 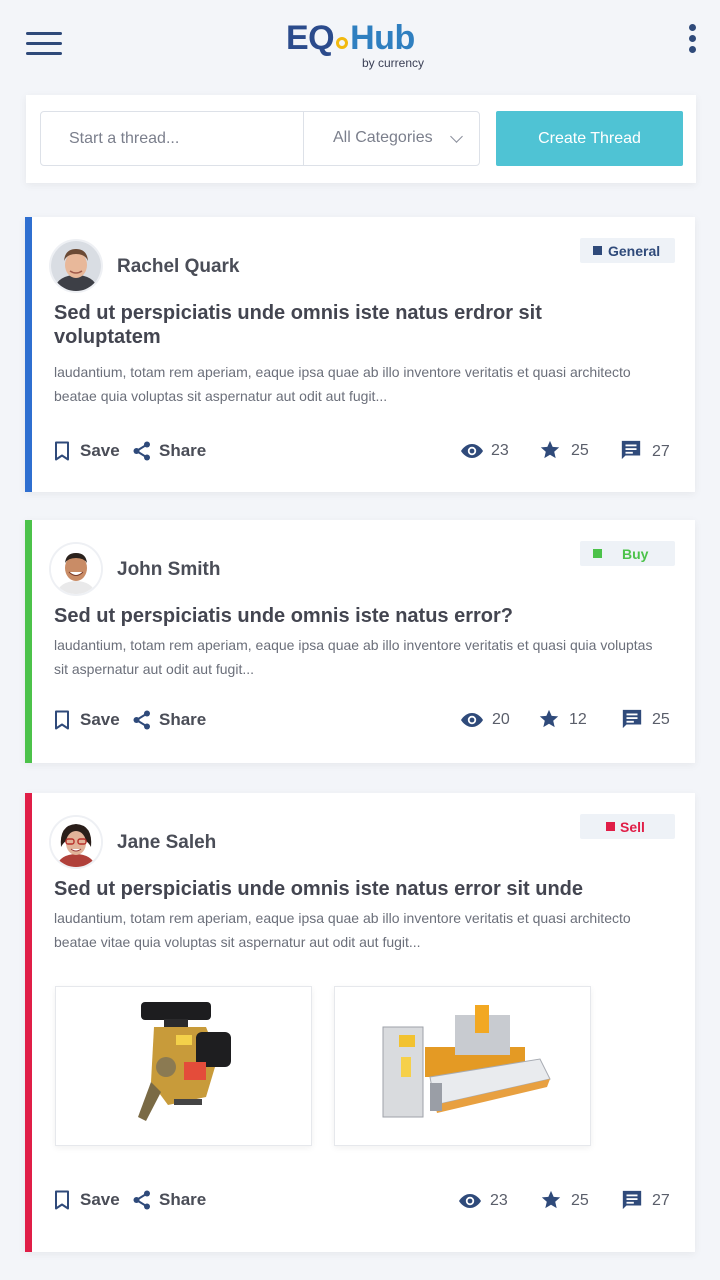 I want to click on chevron-down-icon, so click(x=456, y=136).